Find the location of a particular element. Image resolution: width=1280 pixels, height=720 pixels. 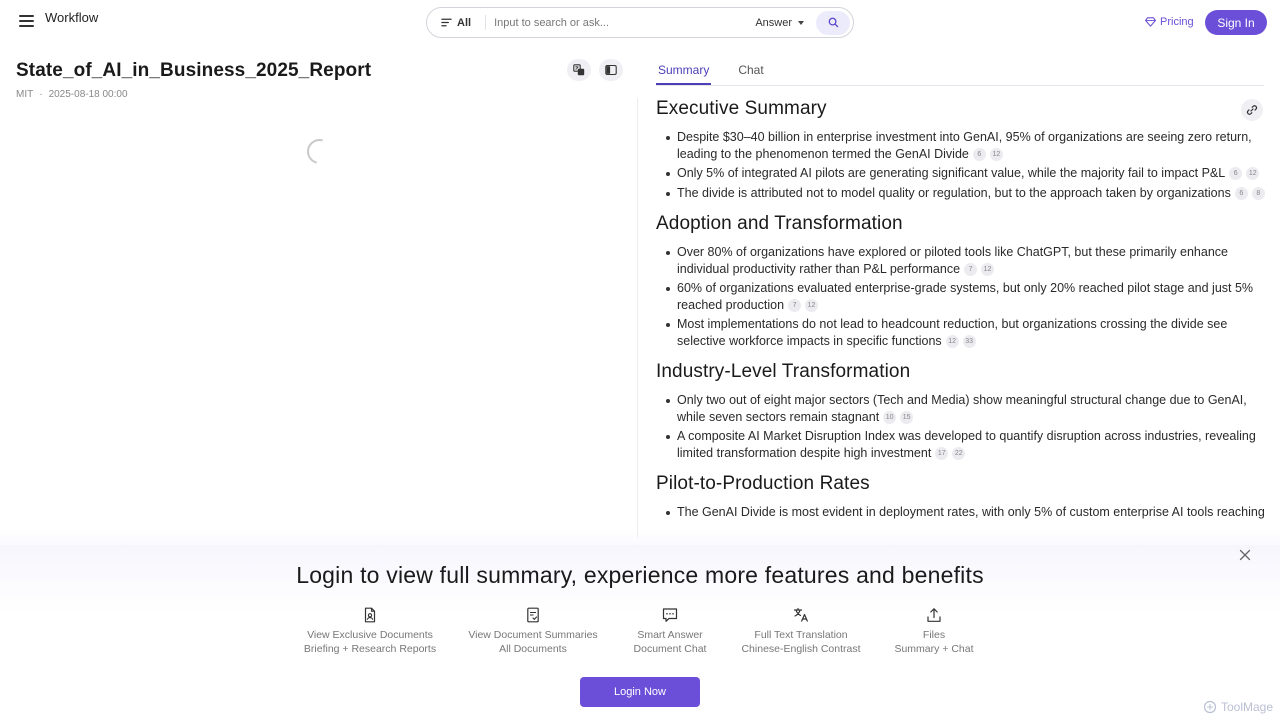

sign-in-button: Sign In is located at coordinates (1236, 22).